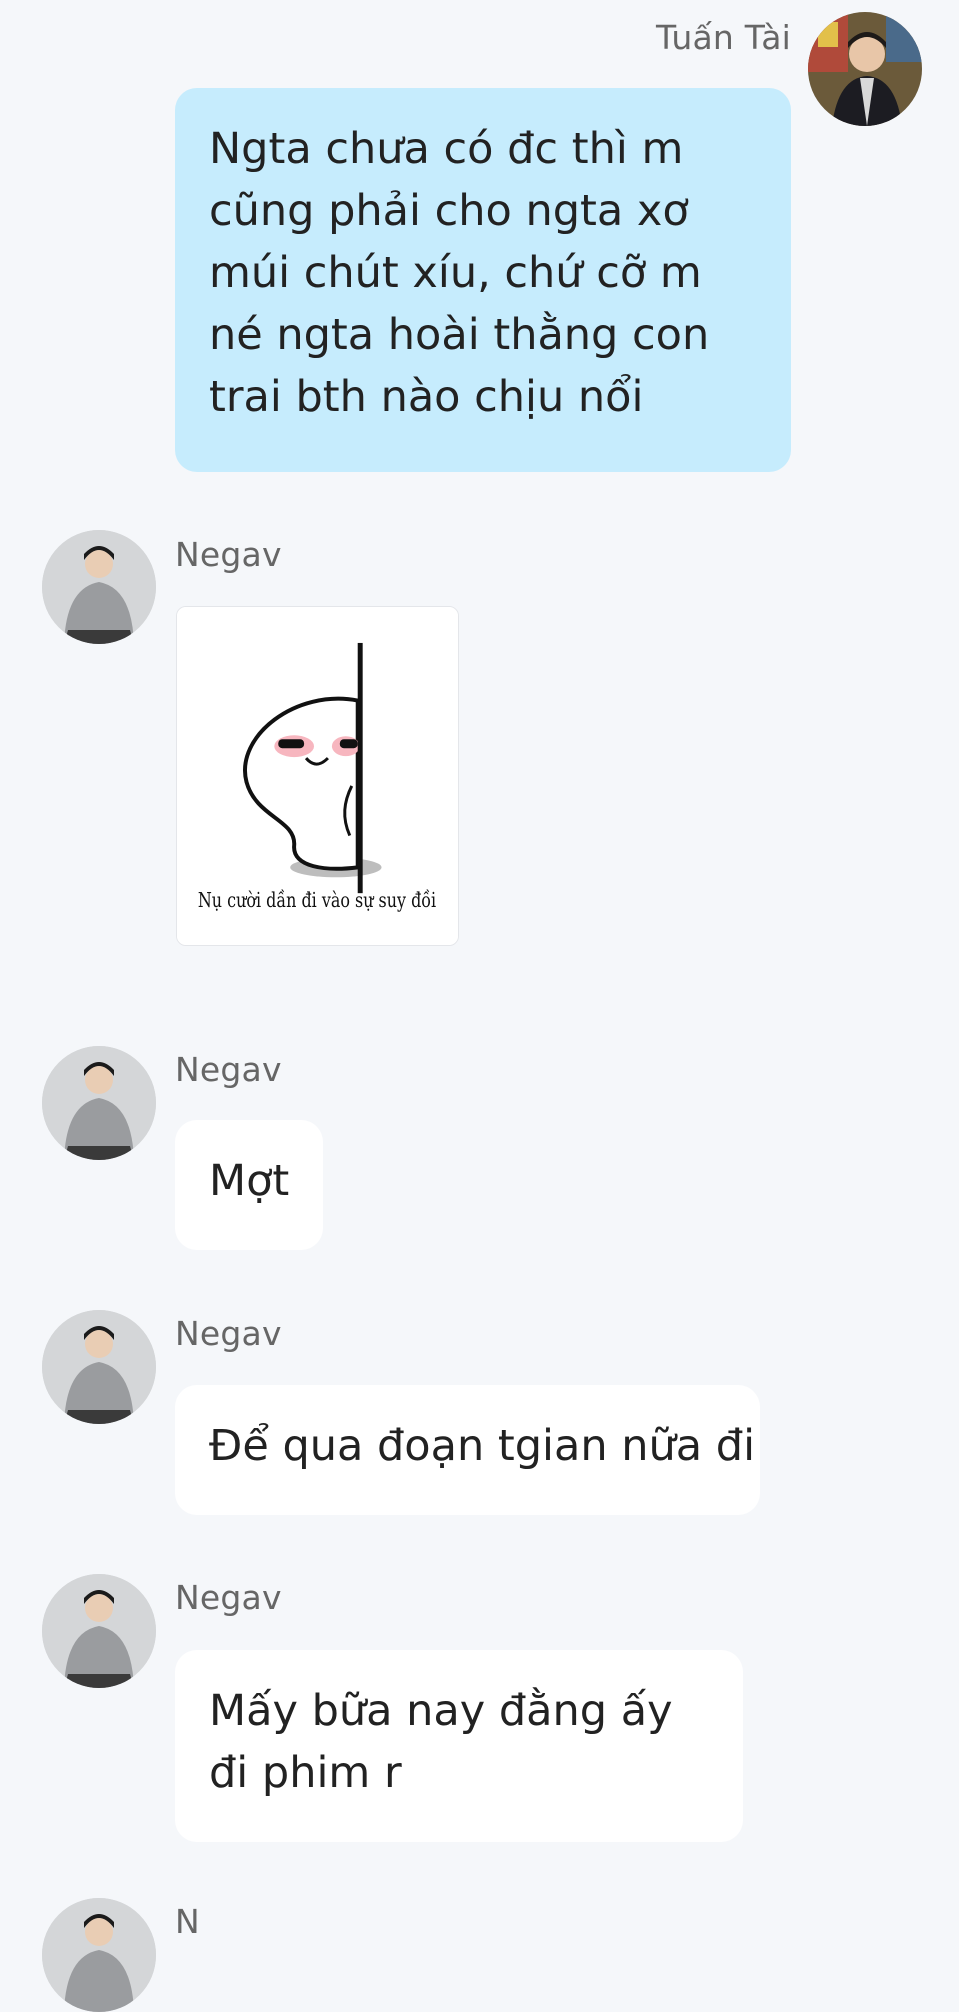  Describe the element at coordinates (482, 1446) in the screenshot. I see `message-text: Để qua đoạn tgian nữa đi` at that location.